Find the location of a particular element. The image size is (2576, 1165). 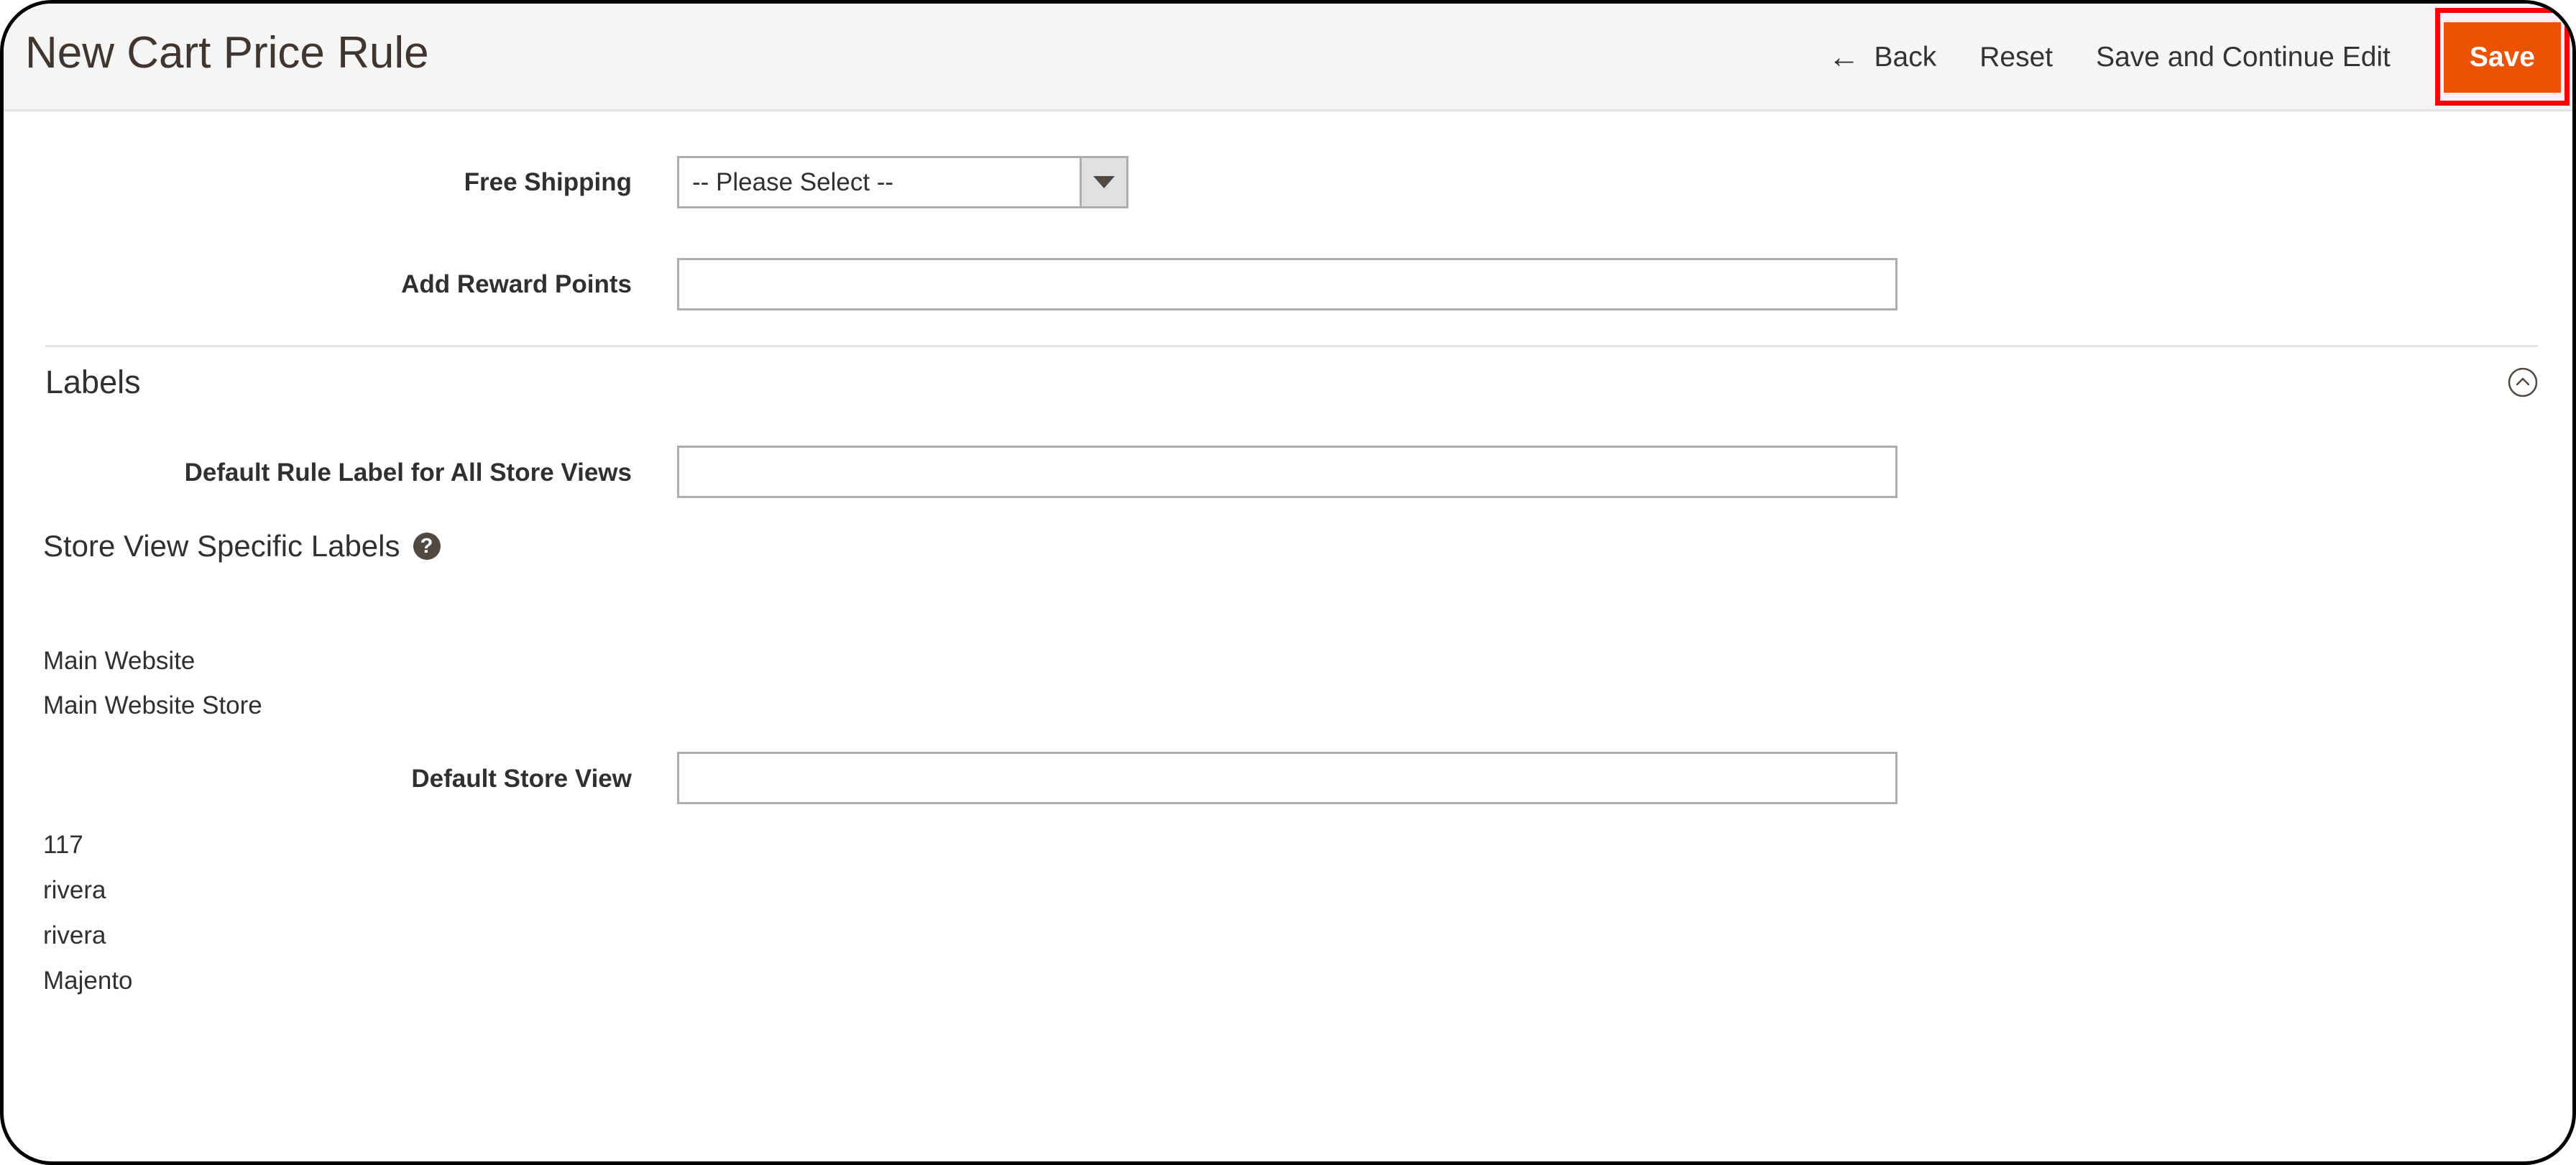

header-actions: ← Back Reset Save and Continue Edit Save is located at coordinates (2178, 58).